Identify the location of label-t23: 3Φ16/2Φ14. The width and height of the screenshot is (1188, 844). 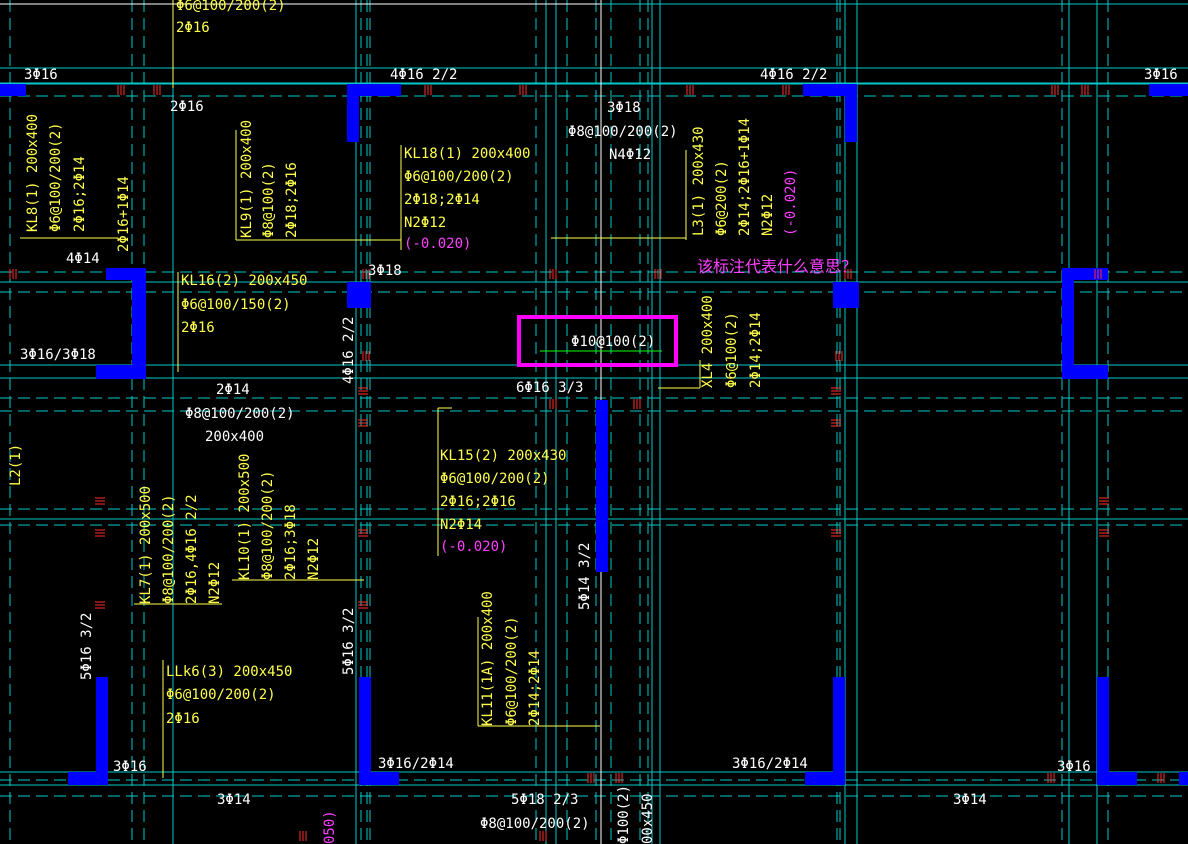
(416, 764).